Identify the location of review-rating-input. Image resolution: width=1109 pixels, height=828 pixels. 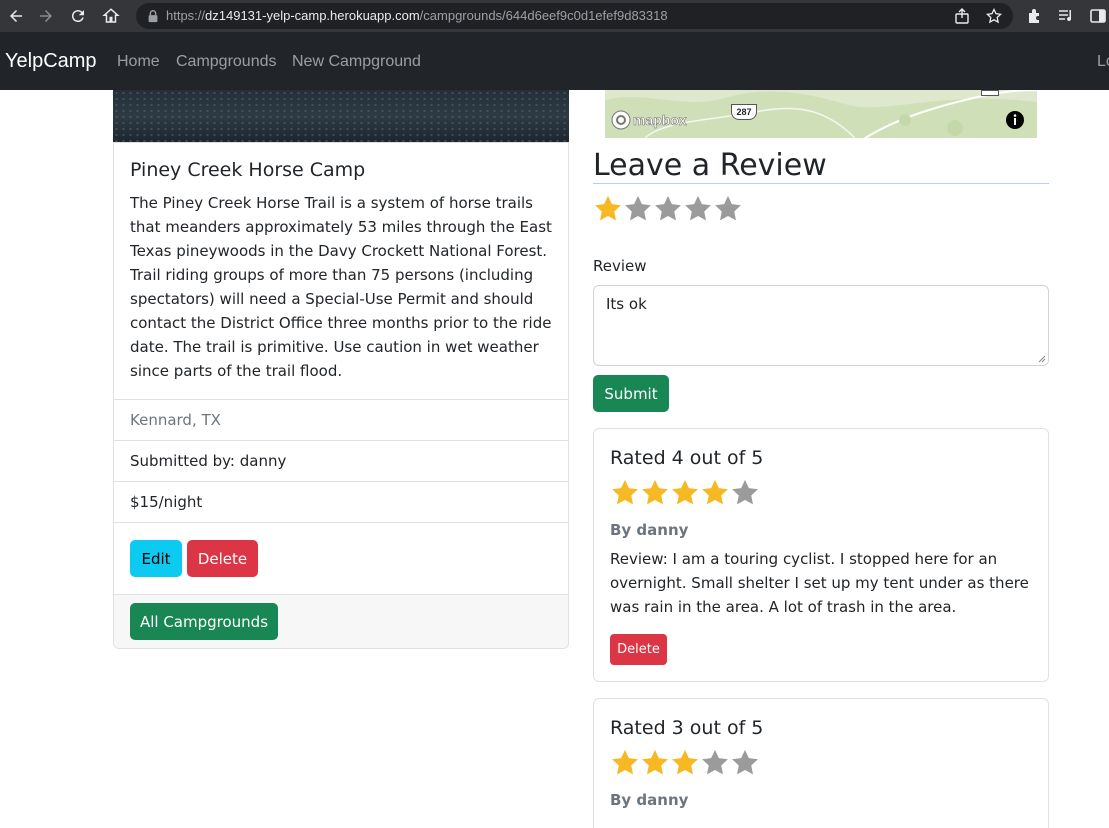
(668, 209).